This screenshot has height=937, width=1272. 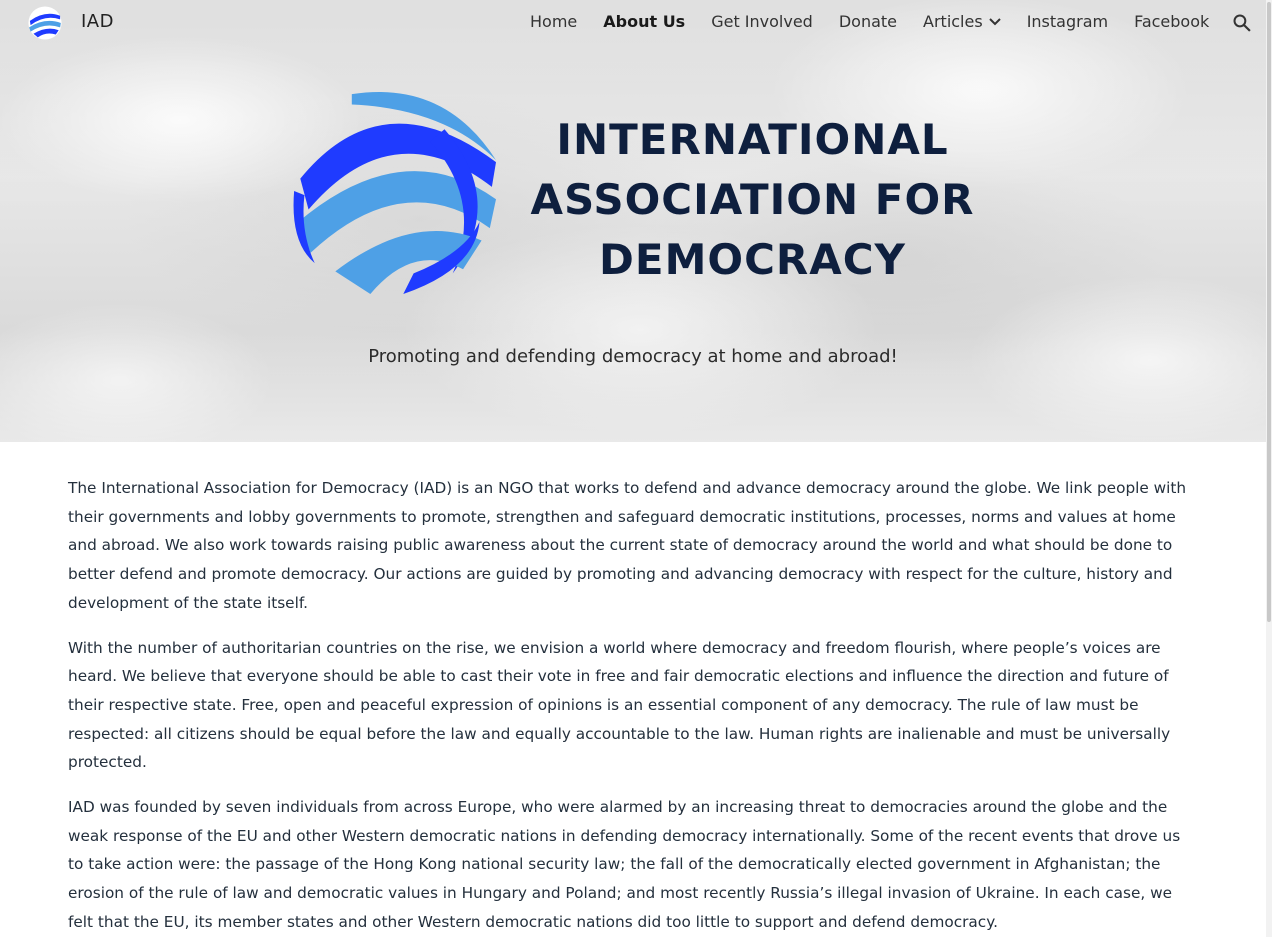 What do you see at coordinates (1067, 21) in the screenshot?
I see `nav-instagram: Instagram` at bounding box center [1067, 21].